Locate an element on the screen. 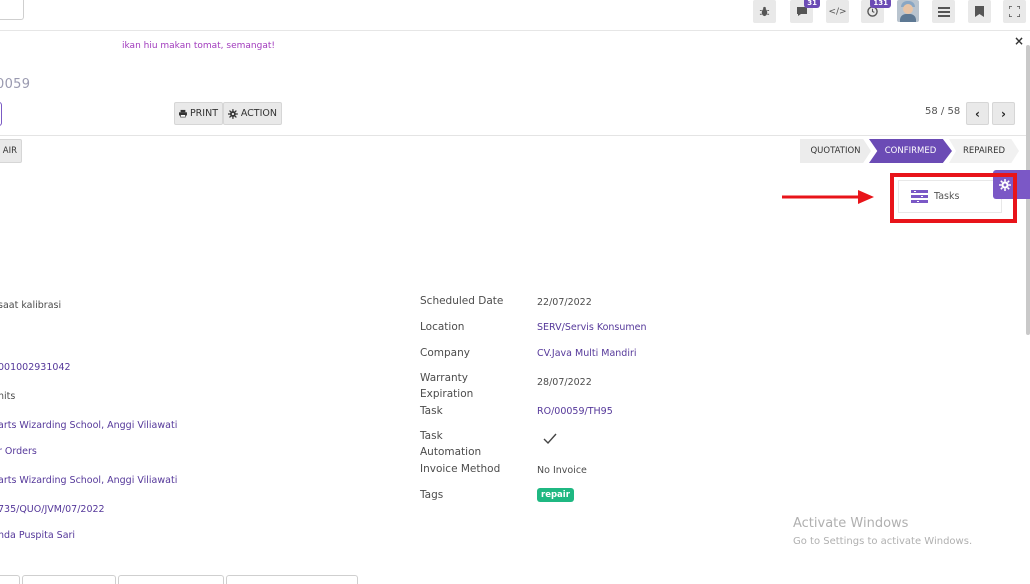 The height and width of the screenshot is (584, 1030). chevron-right-icon: › is located at coordinates (1003, 113).